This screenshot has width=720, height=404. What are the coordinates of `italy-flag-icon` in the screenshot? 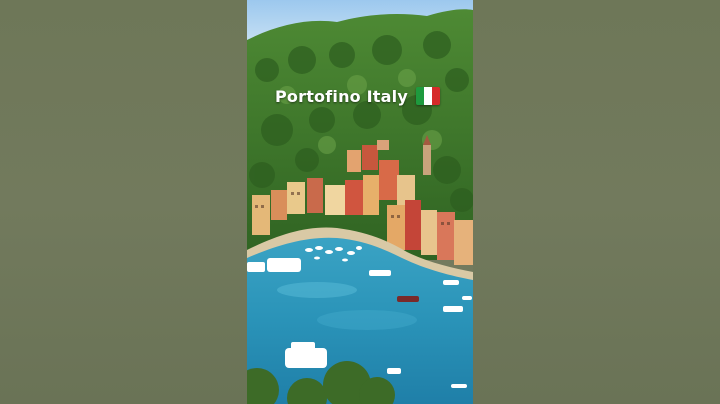 It's located at (427, 96).